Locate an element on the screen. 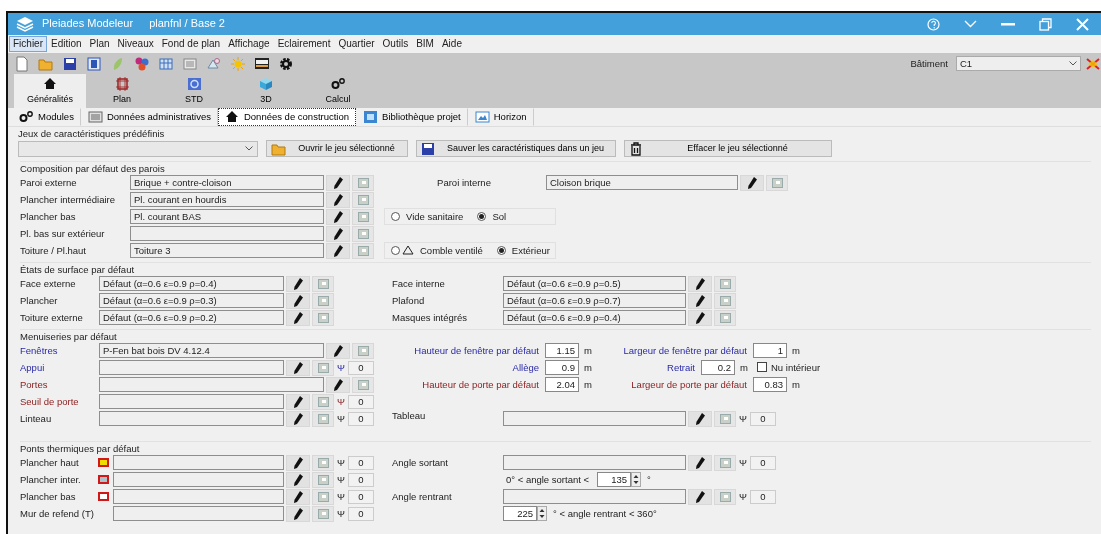 The image size is (1101, 534). main-tab: STD is located at coordinates (194, 91).